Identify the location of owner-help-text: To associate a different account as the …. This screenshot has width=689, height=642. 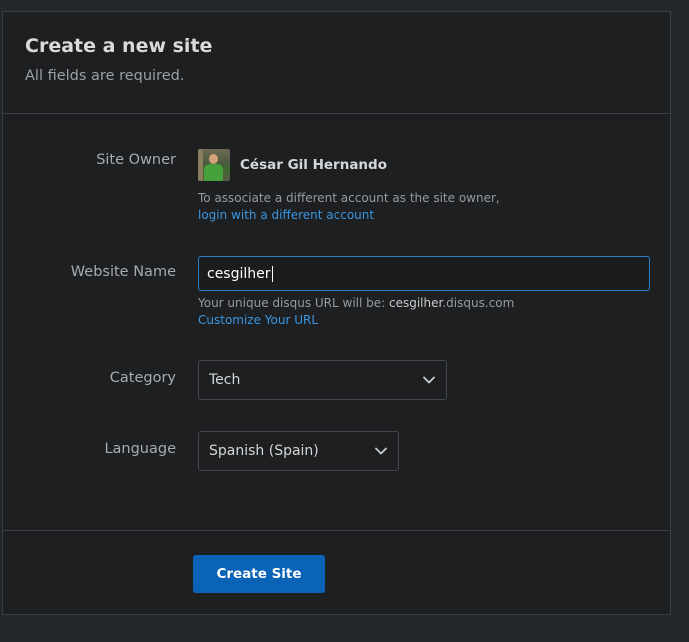
(349, 198).